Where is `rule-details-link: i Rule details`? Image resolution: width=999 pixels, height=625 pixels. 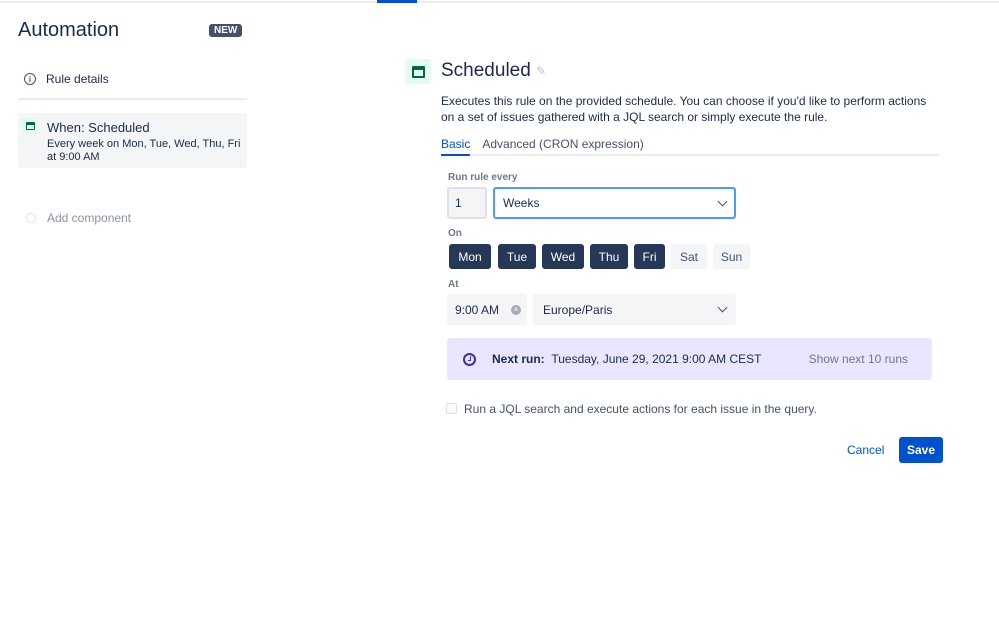 rule-details-link: i Rule details is located at coordinates (66, 79).